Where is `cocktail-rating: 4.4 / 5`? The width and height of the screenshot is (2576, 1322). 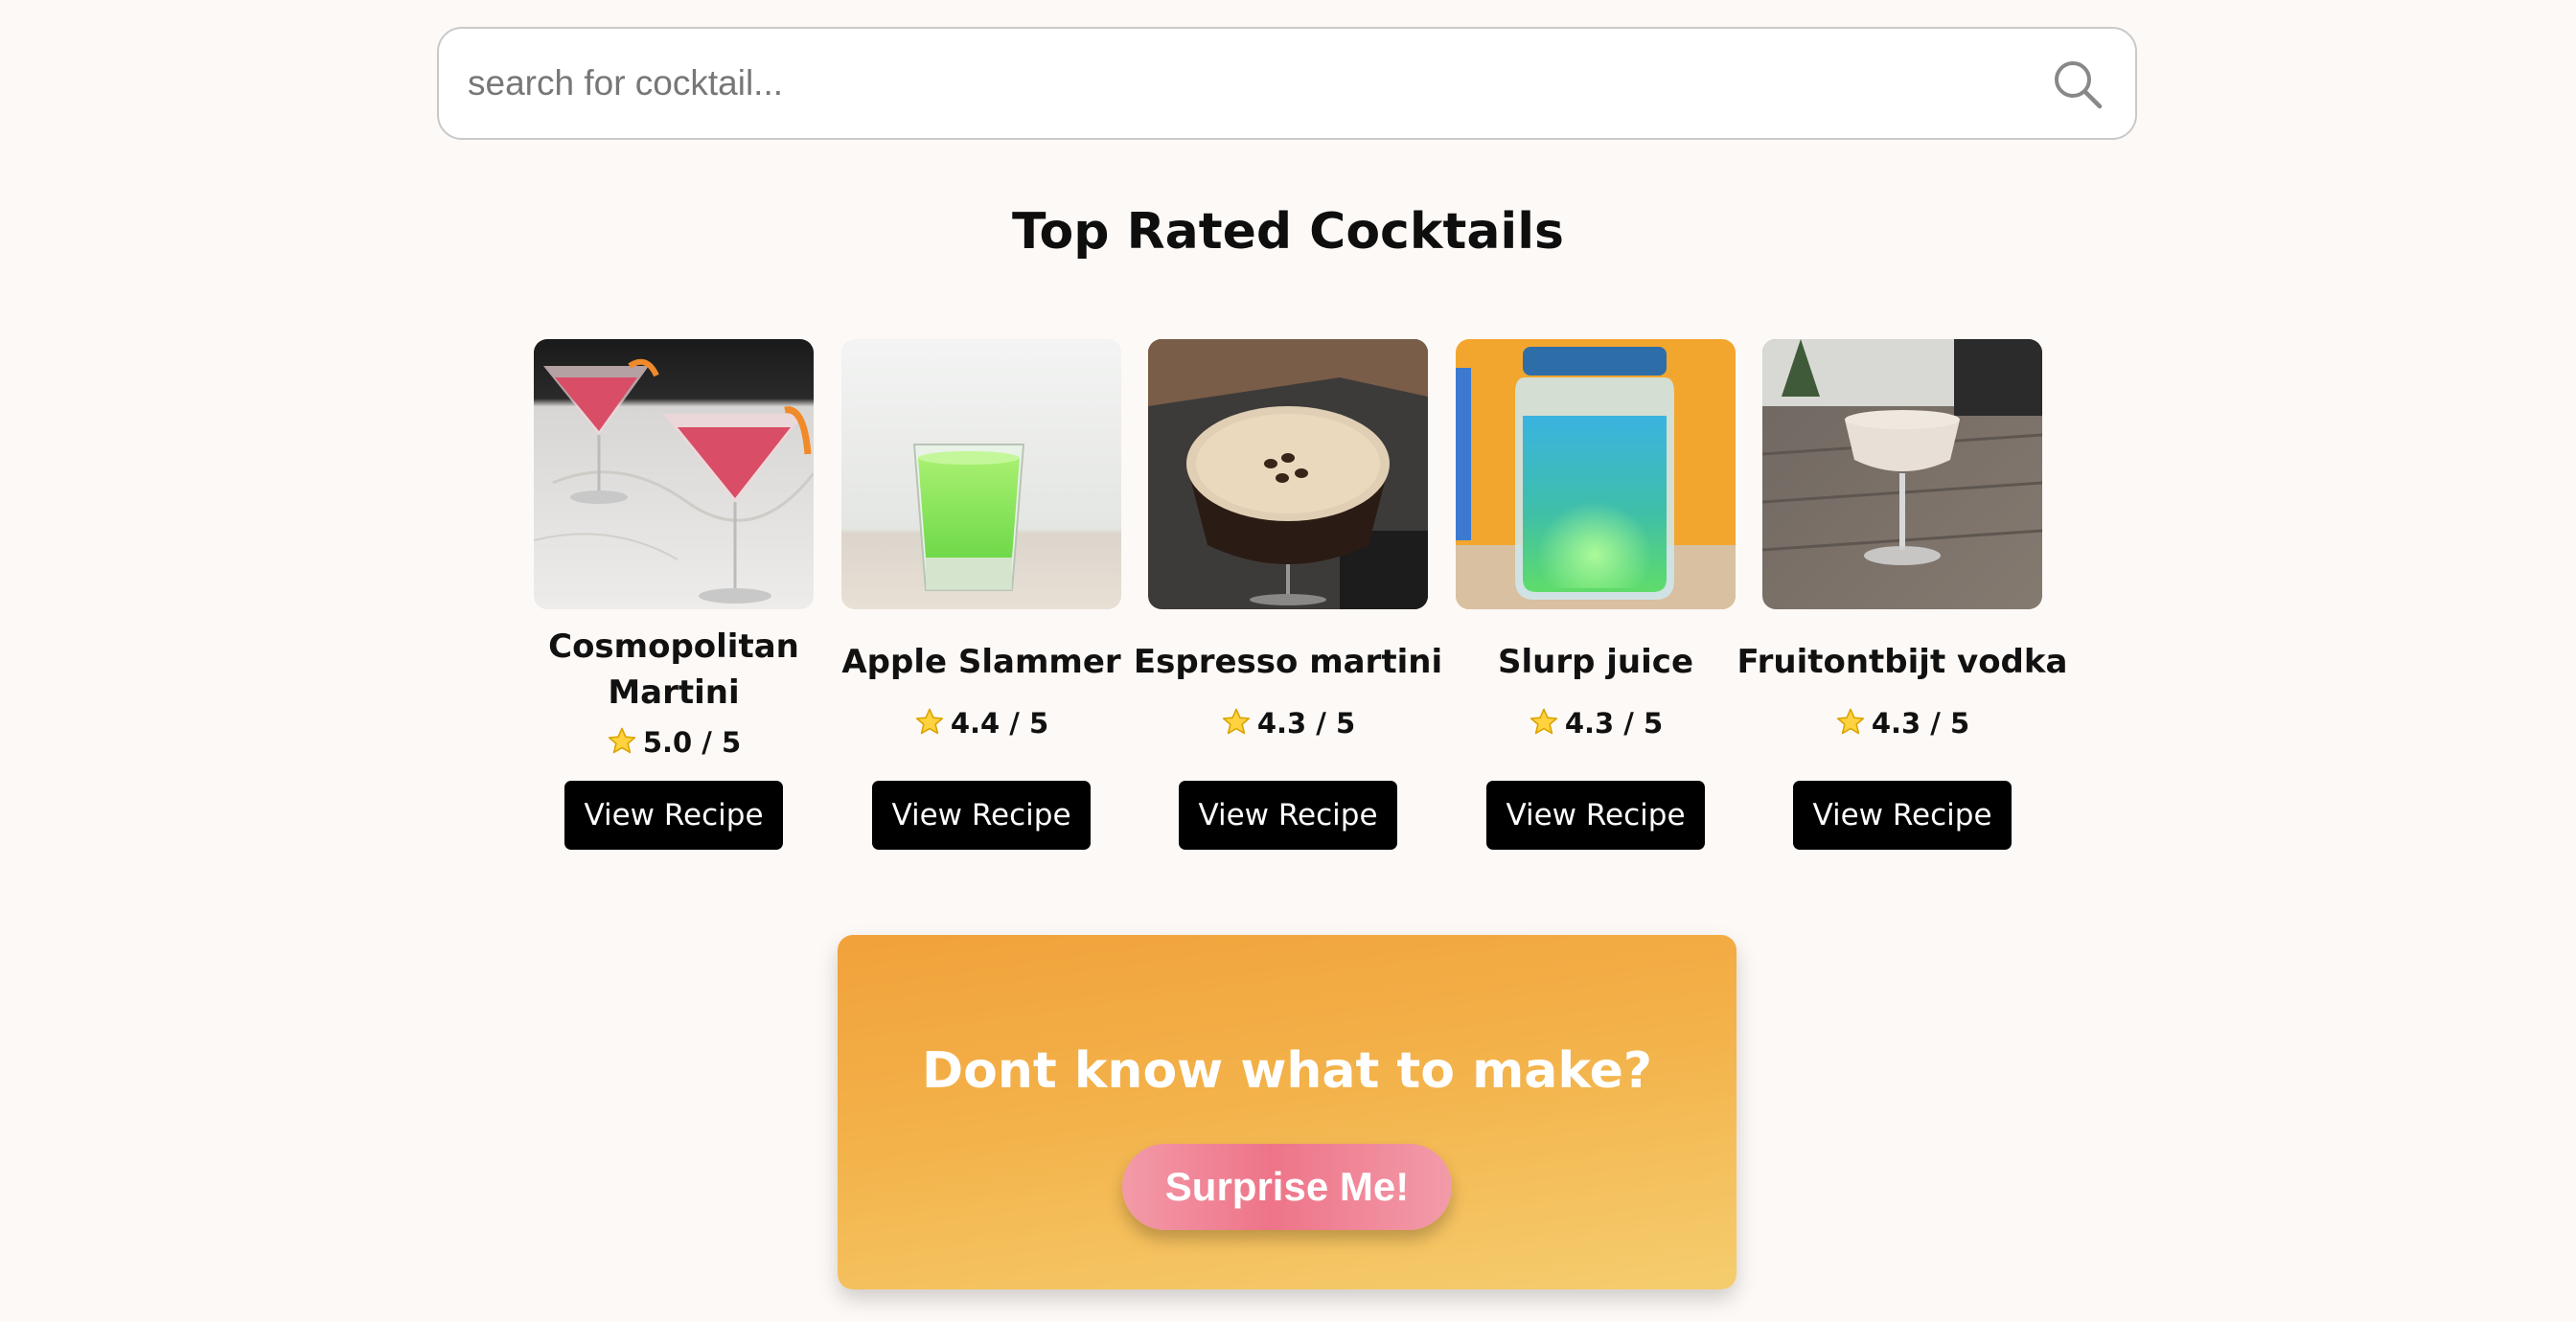 cocktail-rating: 4.4 / 5 is located at coordinates (981, 723).